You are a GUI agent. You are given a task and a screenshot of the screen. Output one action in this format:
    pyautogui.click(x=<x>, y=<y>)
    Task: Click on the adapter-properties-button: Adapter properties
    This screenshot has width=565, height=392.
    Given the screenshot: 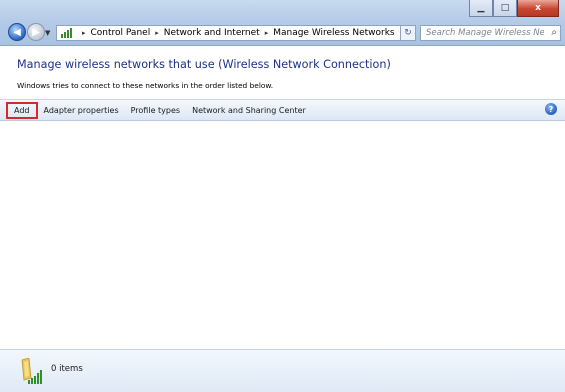 What is the action you would take?
    pyautogui.click(x=81, y=110)
    